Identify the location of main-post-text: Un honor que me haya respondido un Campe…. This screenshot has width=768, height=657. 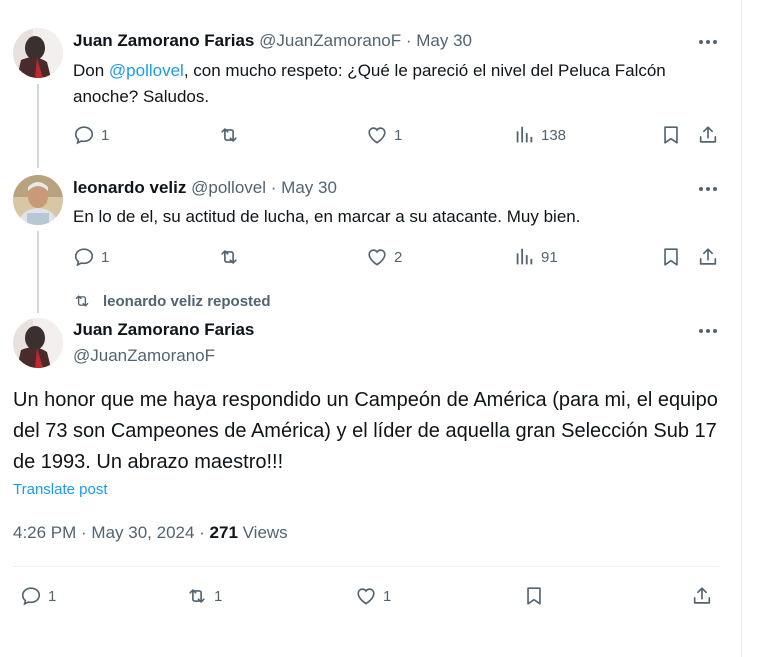
(365, 431).